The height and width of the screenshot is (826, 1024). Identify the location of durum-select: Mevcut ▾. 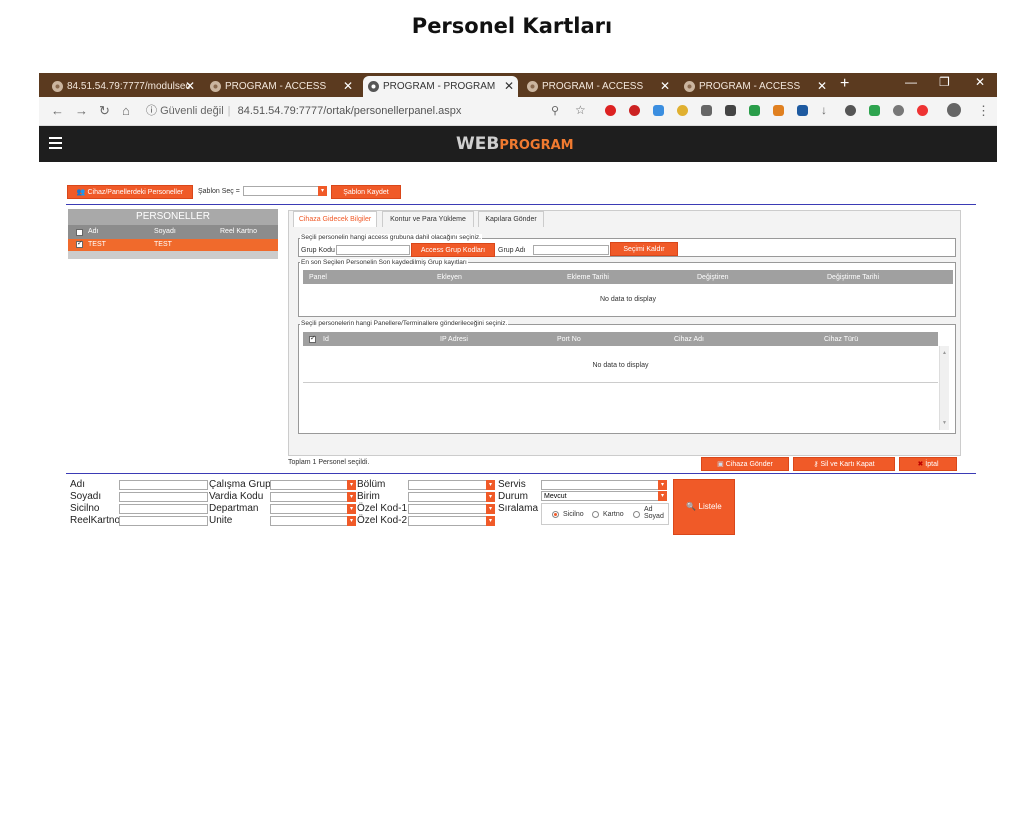
(604, 496).